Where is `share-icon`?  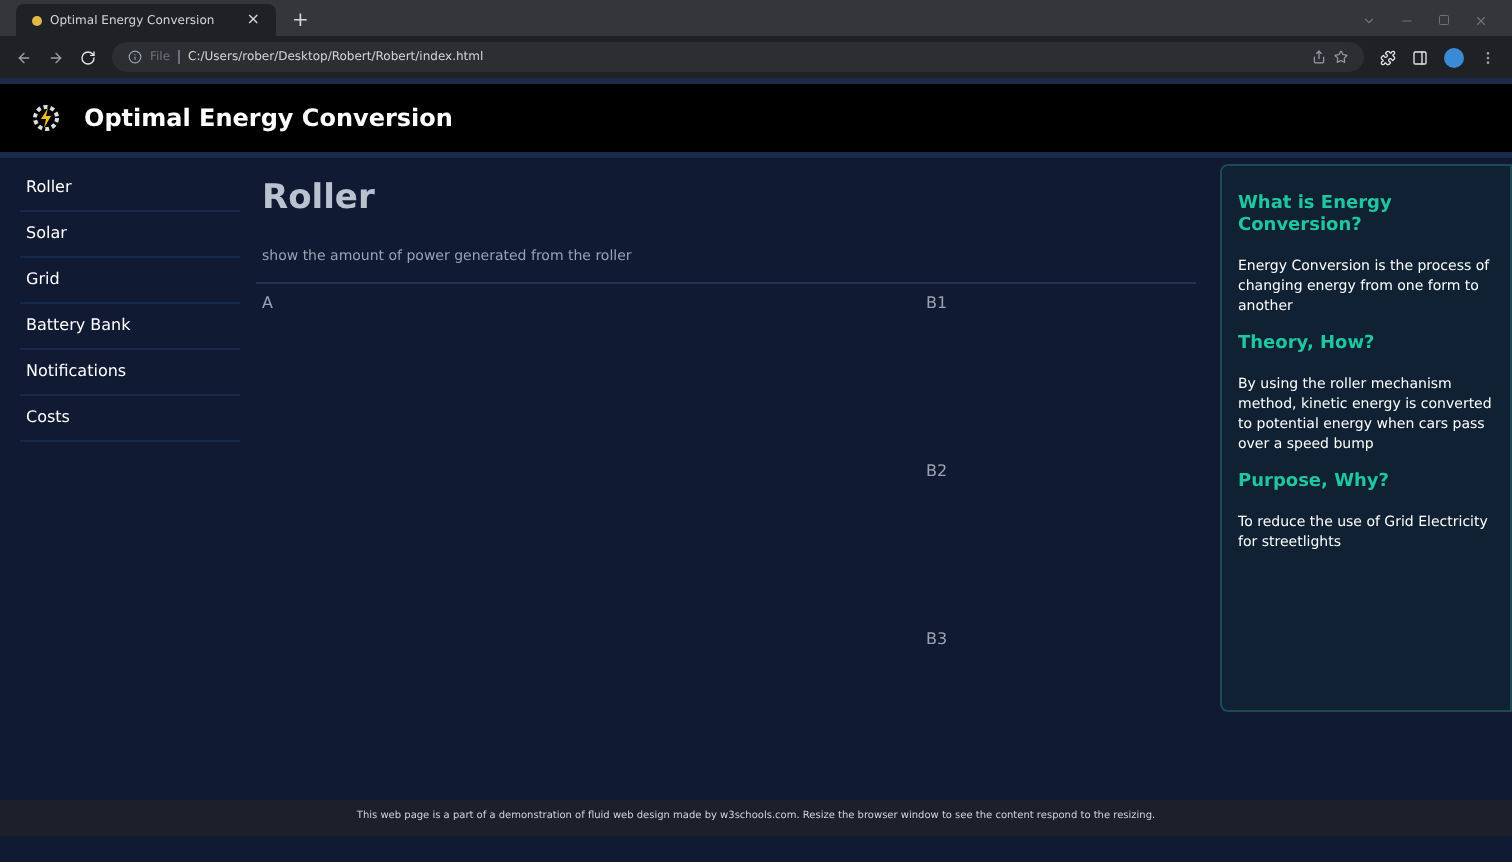 share-icon is located at coordinates (1319, 57).